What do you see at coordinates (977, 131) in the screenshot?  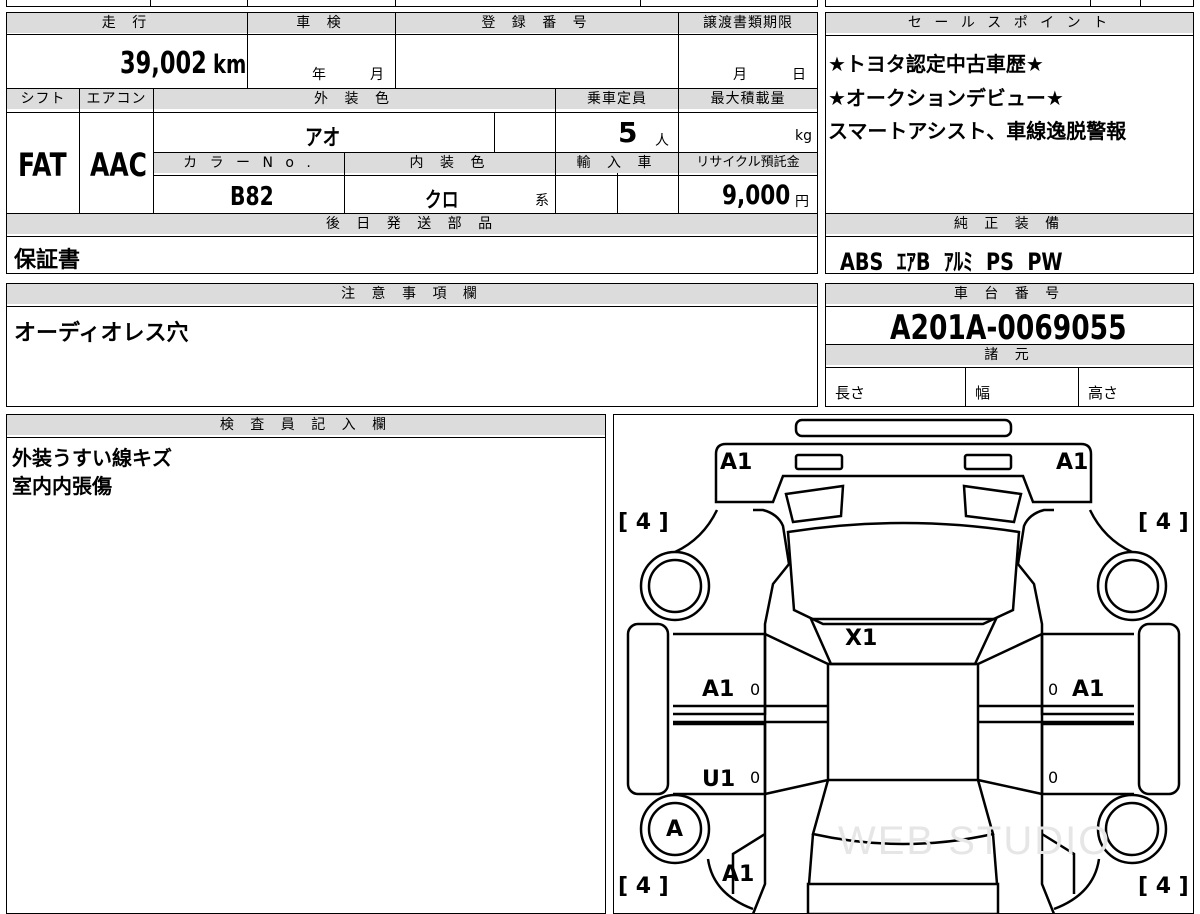 I see `sales-point-3: スマートアシスト、車線逸脱警報` at bounding box center [977, 131].